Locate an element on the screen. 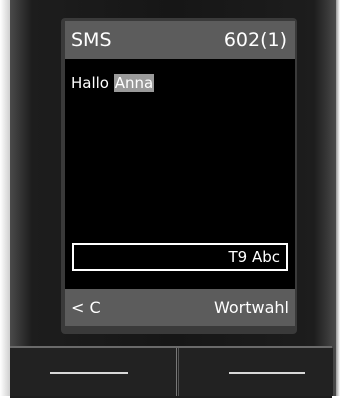  sms-text-editor: Hallo Anna is located at coordinates (113, 83).